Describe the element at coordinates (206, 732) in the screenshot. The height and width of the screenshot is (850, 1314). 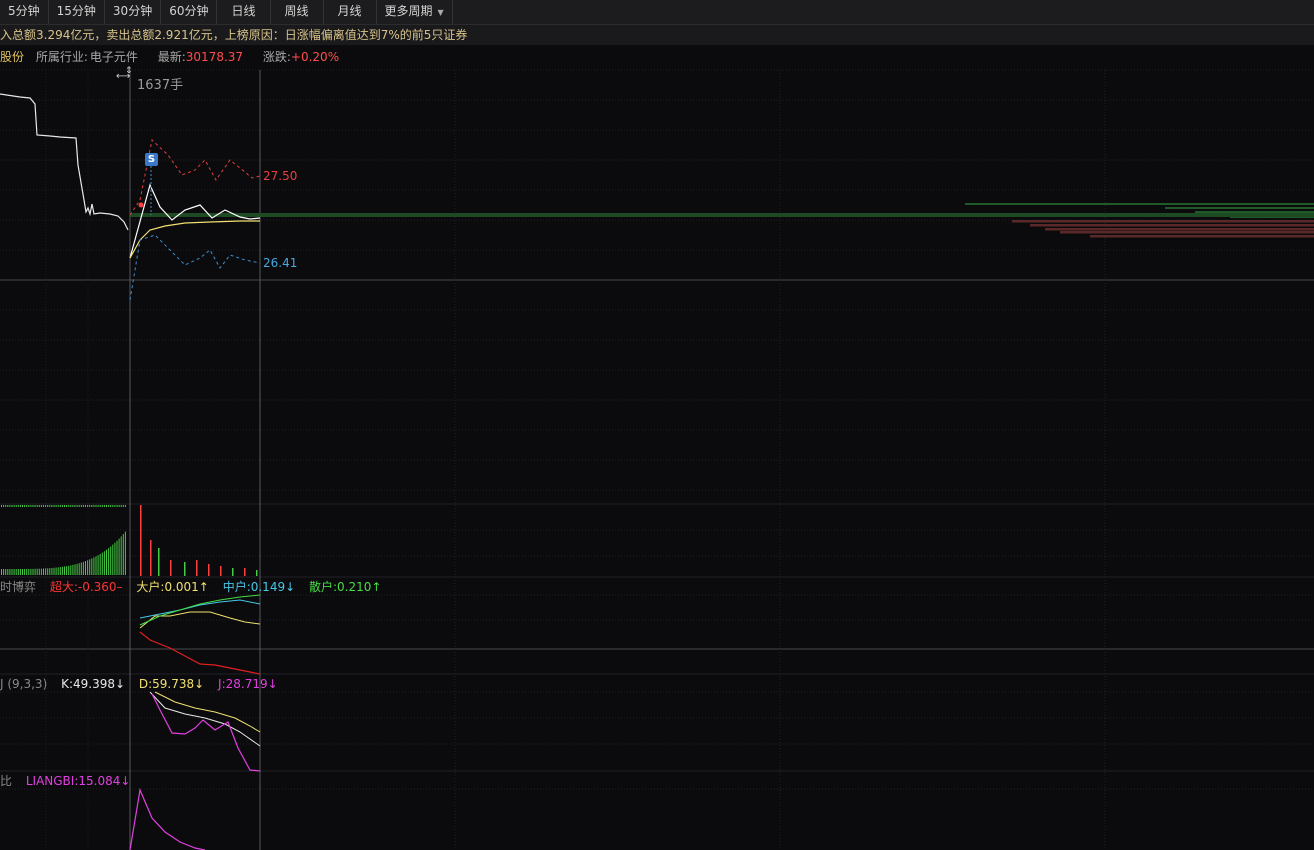
I see `kdj-j-line` at that location.